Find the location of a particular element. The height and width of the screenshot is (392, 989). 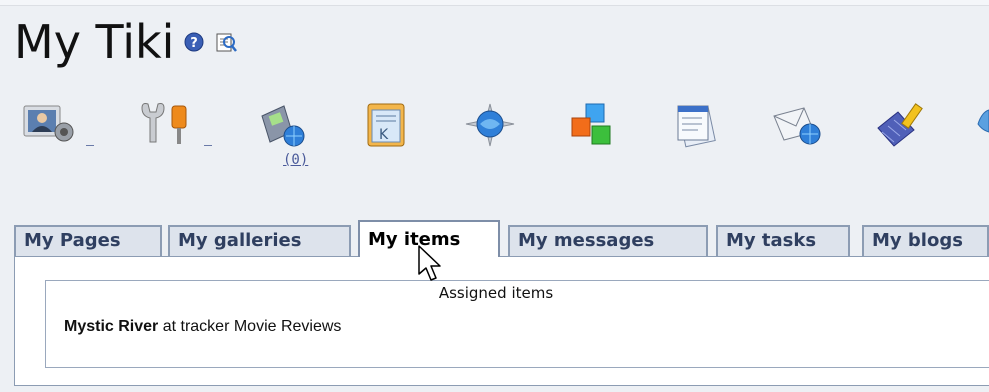

title-row: My Tiki ? is located at coordinates (126, 42).